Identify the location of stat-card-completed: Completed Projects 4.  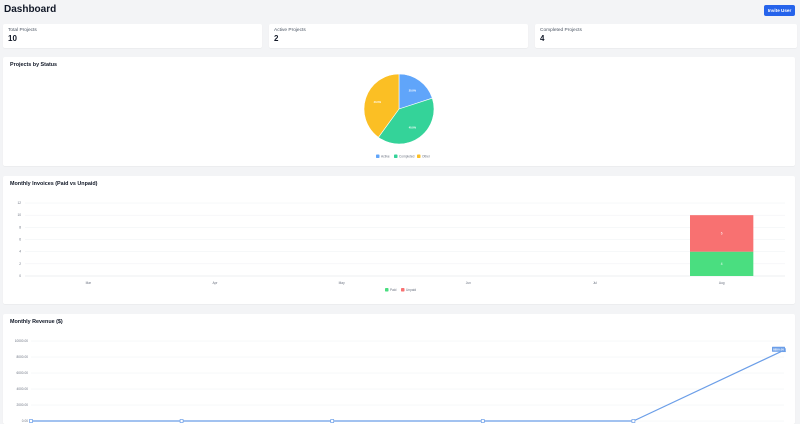
(666, 36).